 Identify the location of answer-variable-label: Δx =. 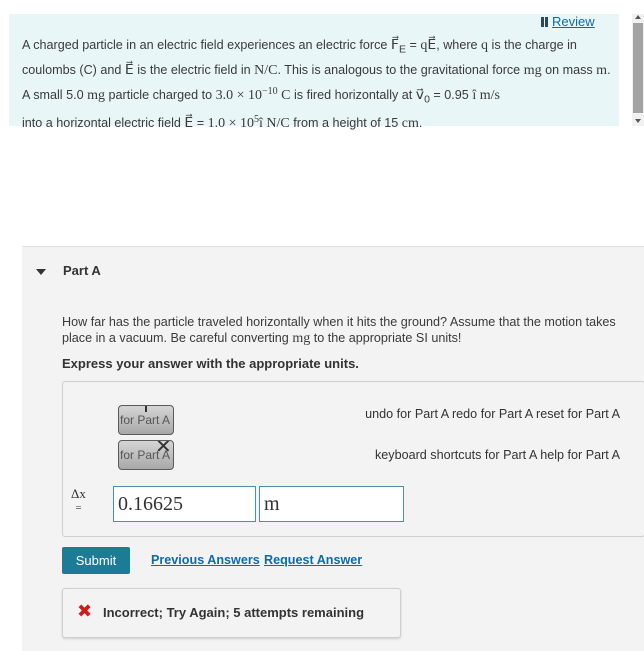
(78, 500).